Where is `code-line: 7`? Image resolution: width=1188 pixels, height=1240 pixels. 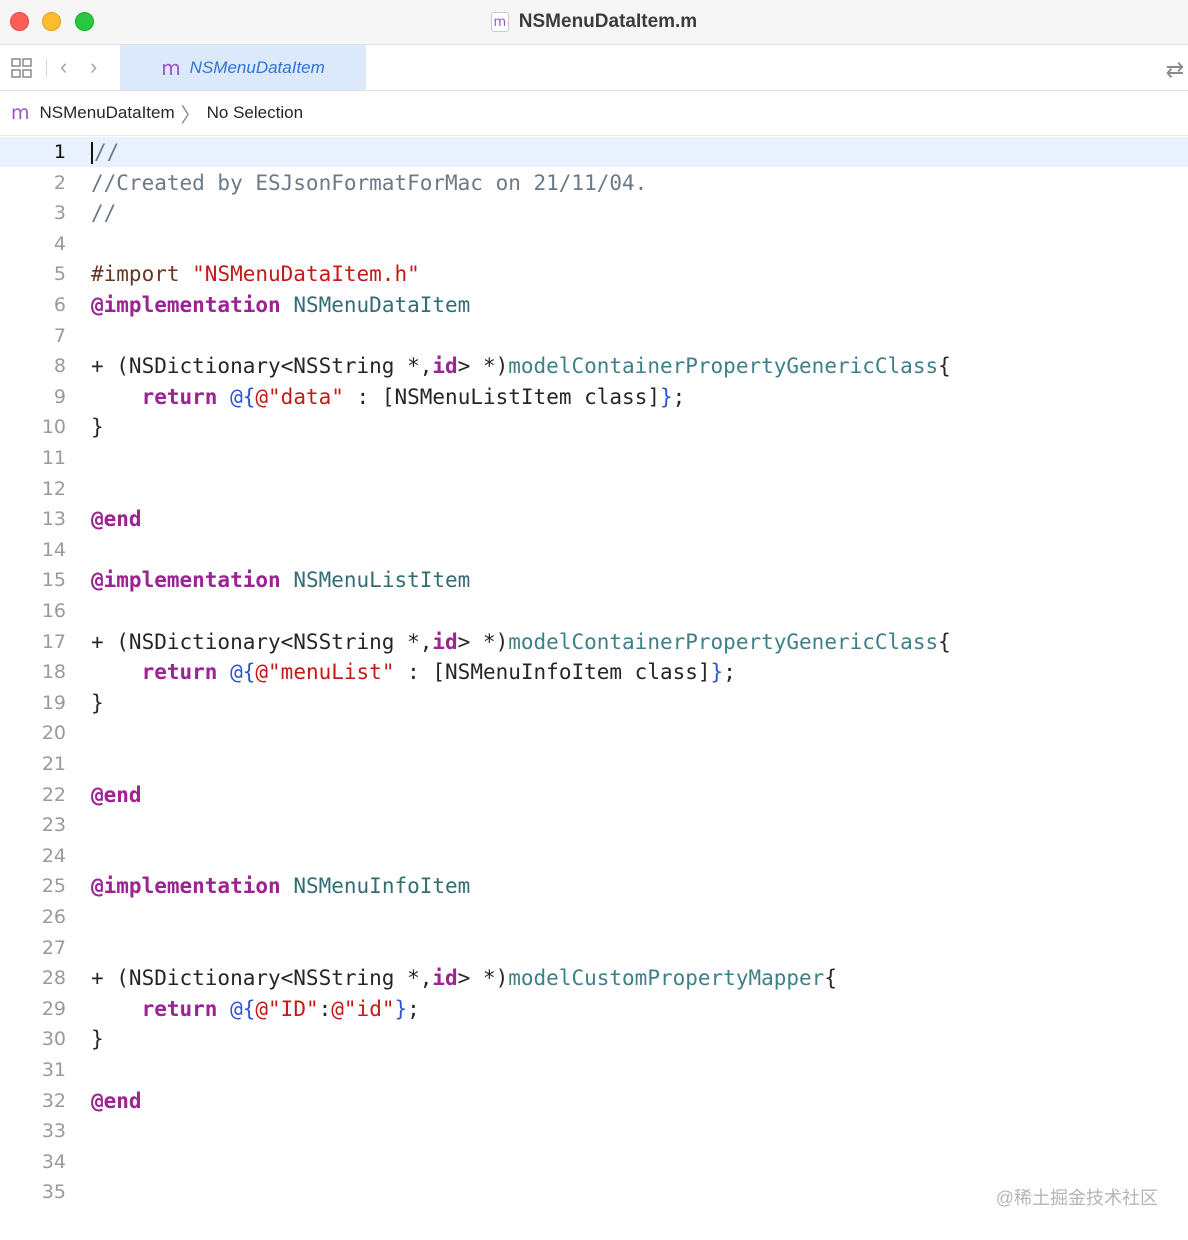
code-line: 7 is located at coordinates (594, 336).